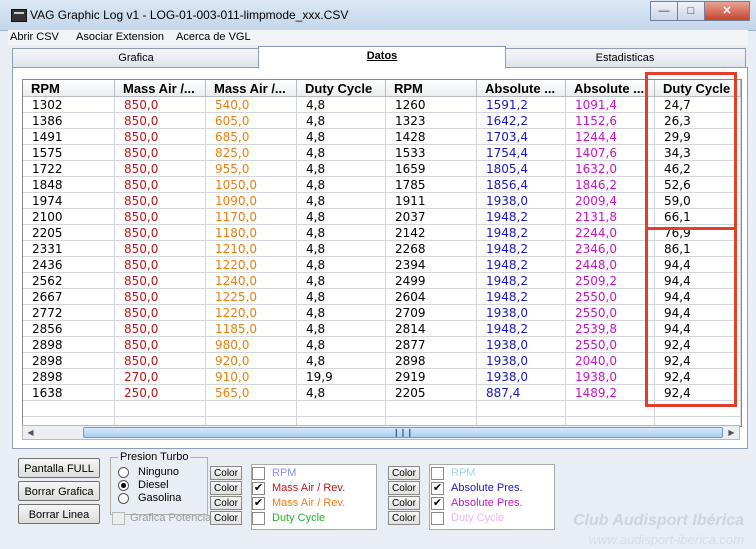 This screenshot has width=756, height=549. Describe the element at coordinates (610, 137) in the screenshot. I see `table-cell: 1244,4` at that location.